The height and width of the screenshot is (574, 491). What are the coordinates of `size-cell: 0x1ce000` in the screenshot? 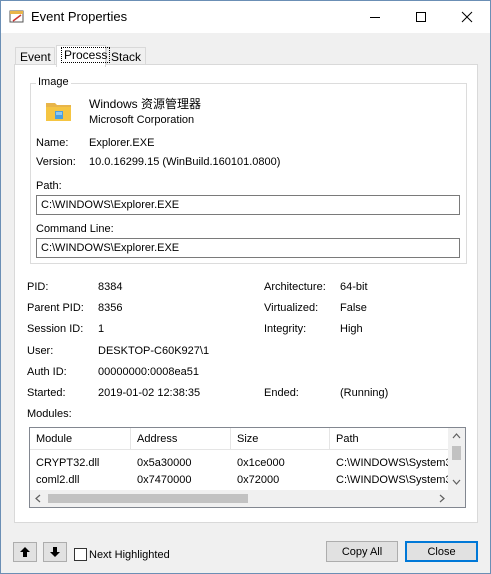 It's located at (261, 463).